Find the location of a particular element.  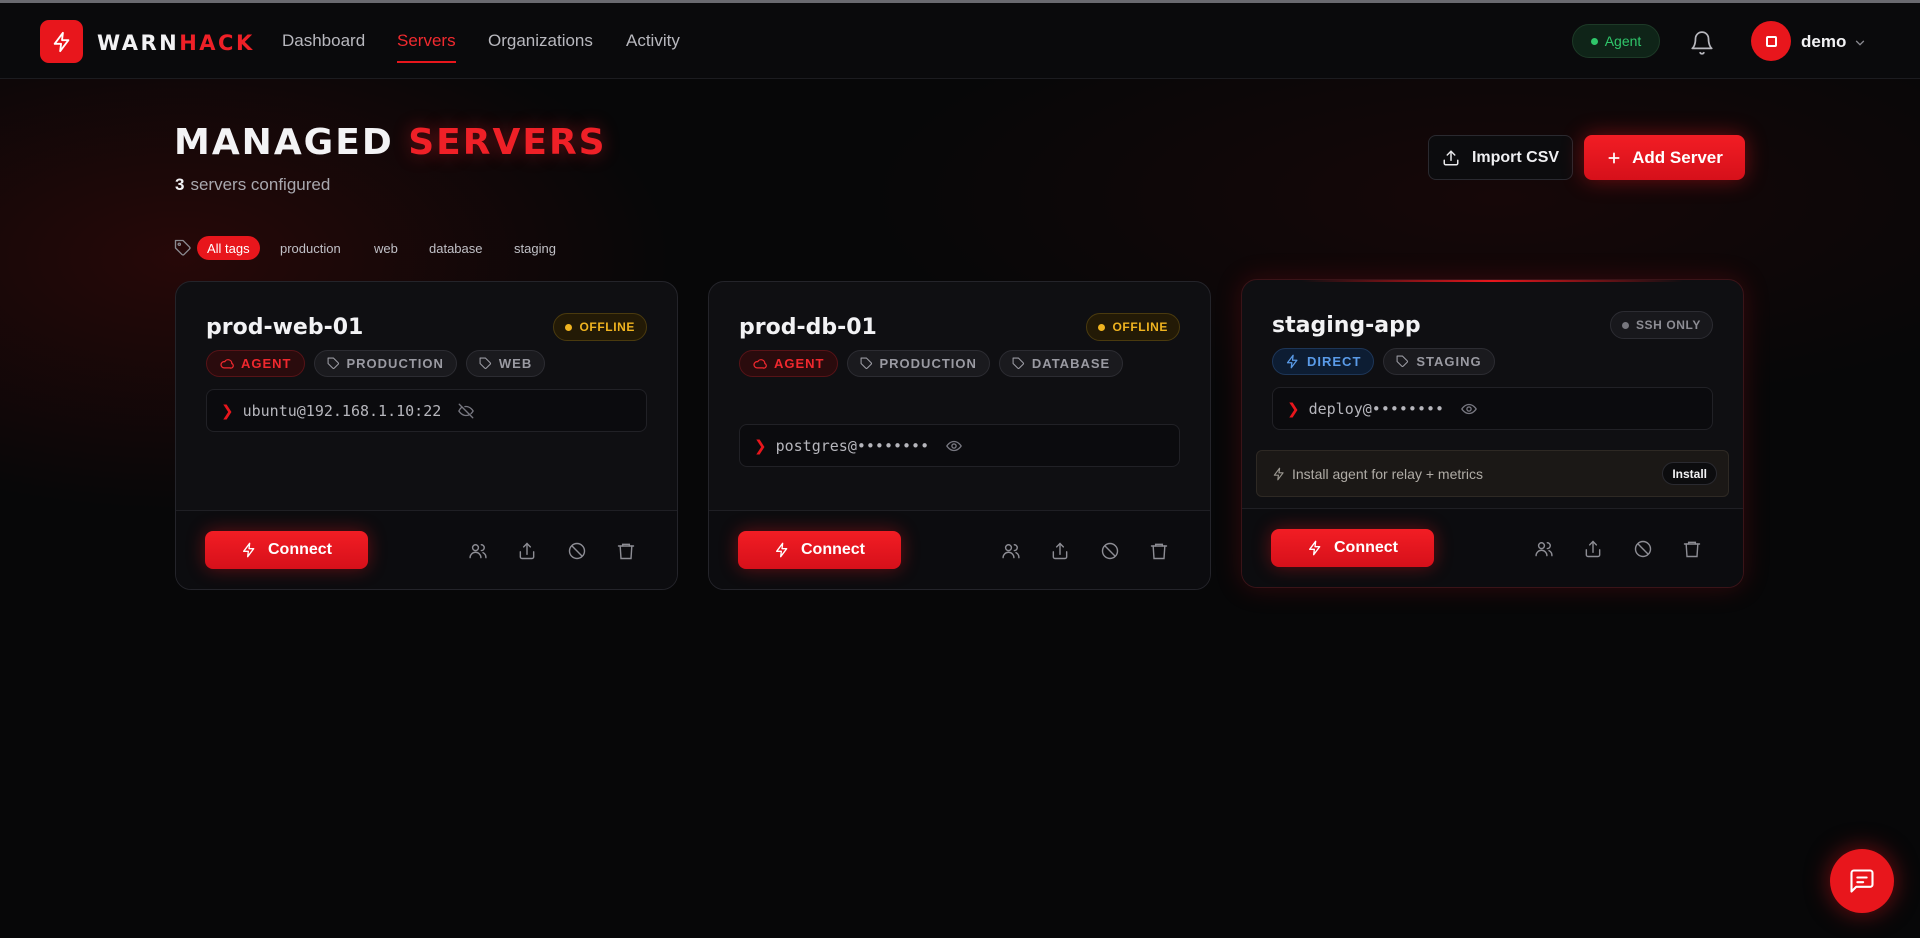

tag-filter-database: database is located at coordinates (456, 248).